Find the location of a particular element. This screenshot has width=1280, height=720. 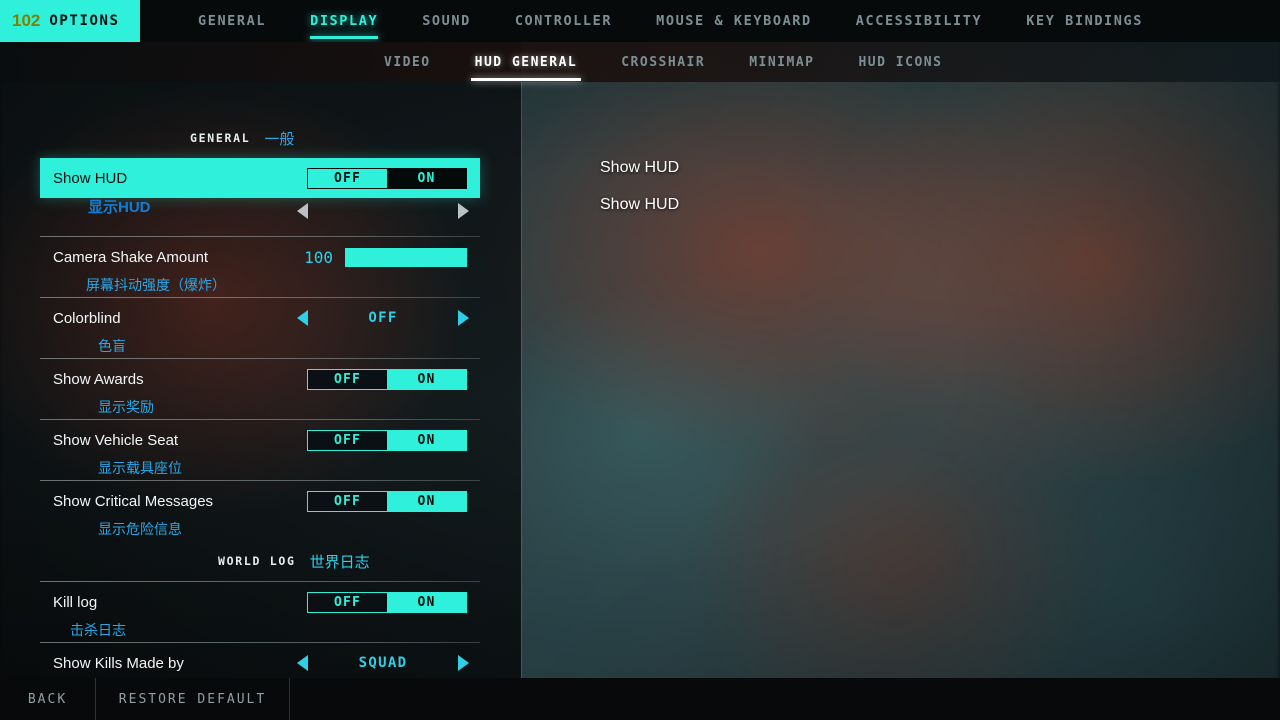

section-header-world-log-label-cn: 世界日志 is located at coordinates (339, 562).